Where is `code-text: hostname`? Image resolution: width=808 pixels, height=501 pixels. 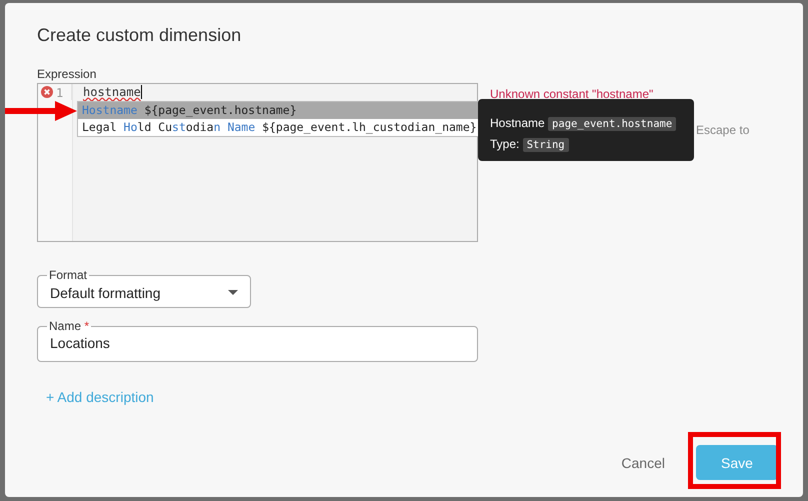
code-text: hostname is located at coordinates (112, 93).